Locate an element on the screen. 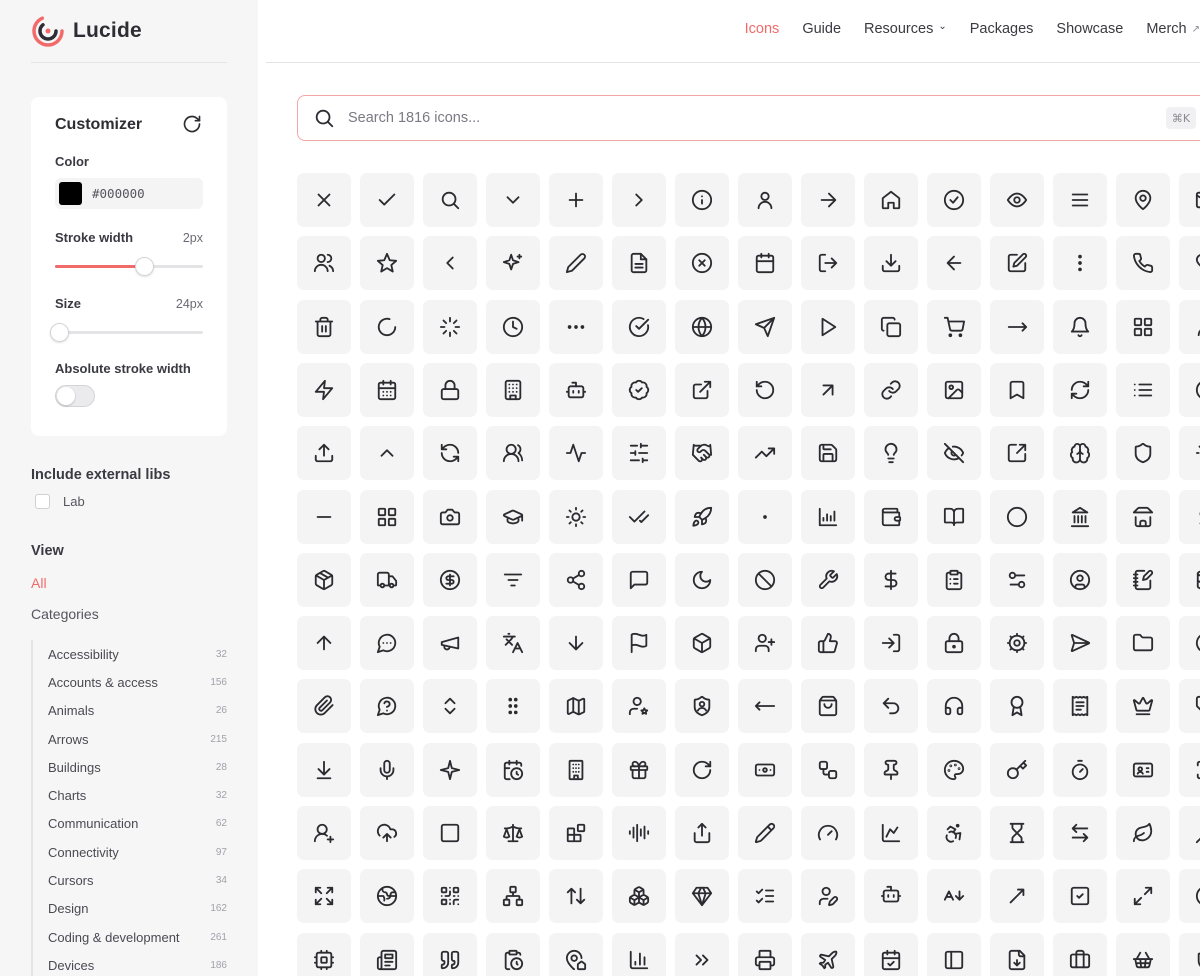  loader-circle-icon is located at coordinates (387, 326).